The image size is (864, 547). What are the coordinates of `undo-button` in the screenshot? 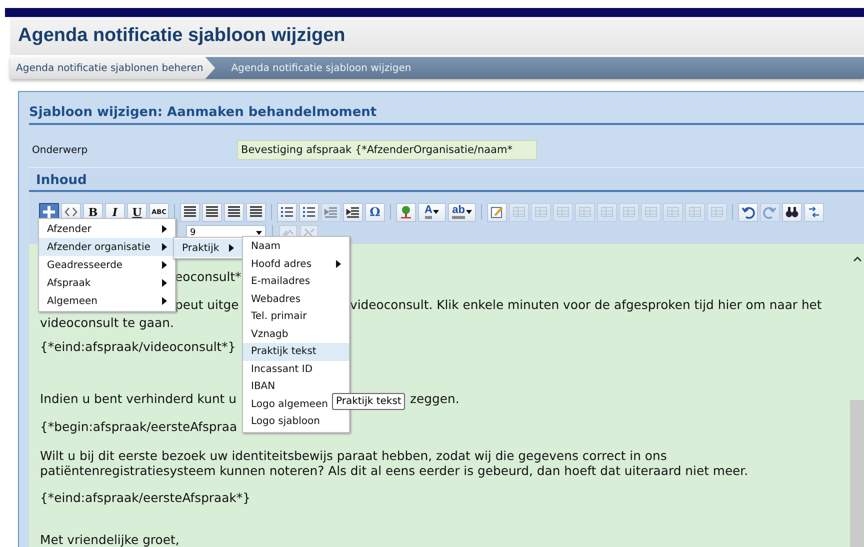 It's located at (748, 212).